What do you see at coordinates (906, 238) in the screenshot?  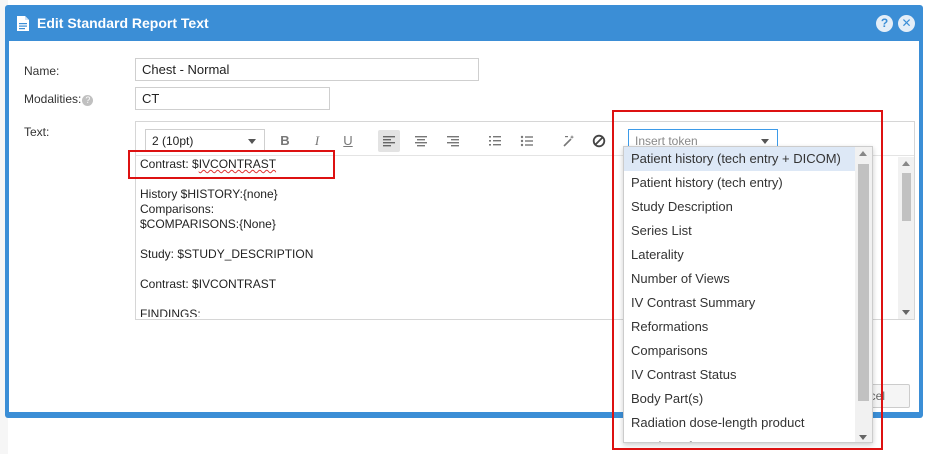 I see `editor-scrollbar` at bounding box center [906, 238].